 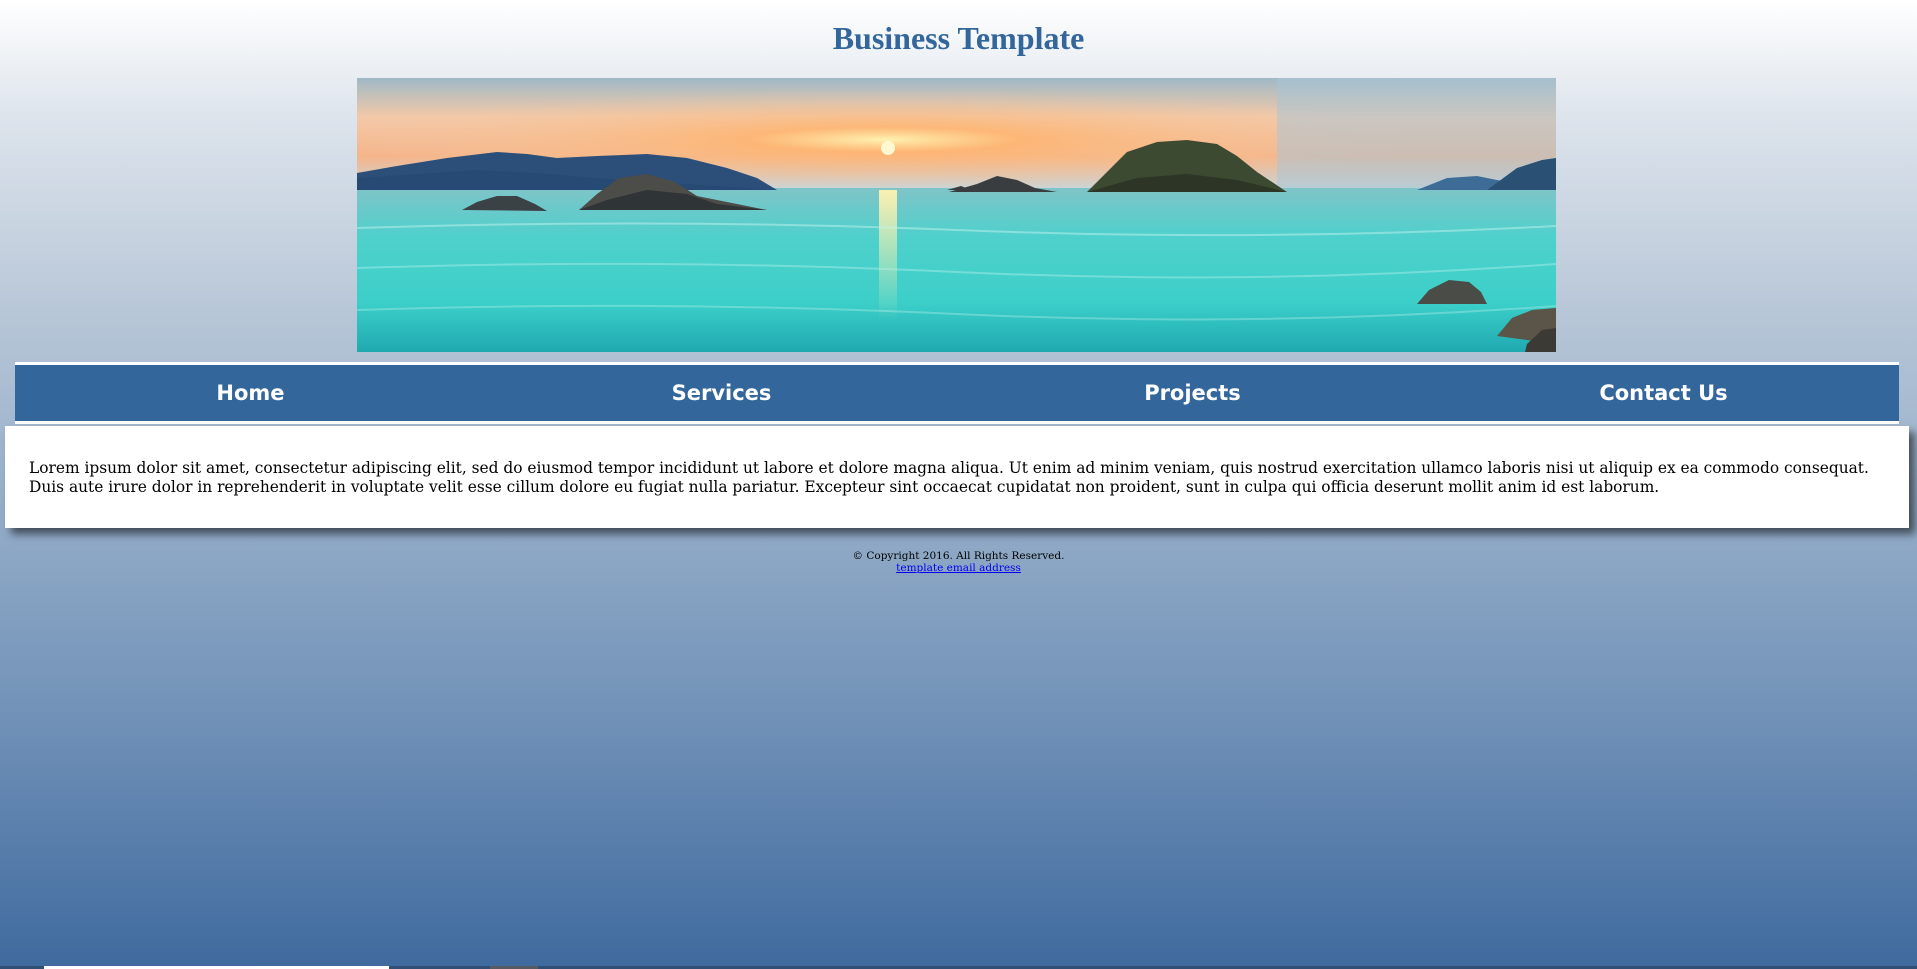 I want to click on site-title: Business Template, so click(x=958, y=38).